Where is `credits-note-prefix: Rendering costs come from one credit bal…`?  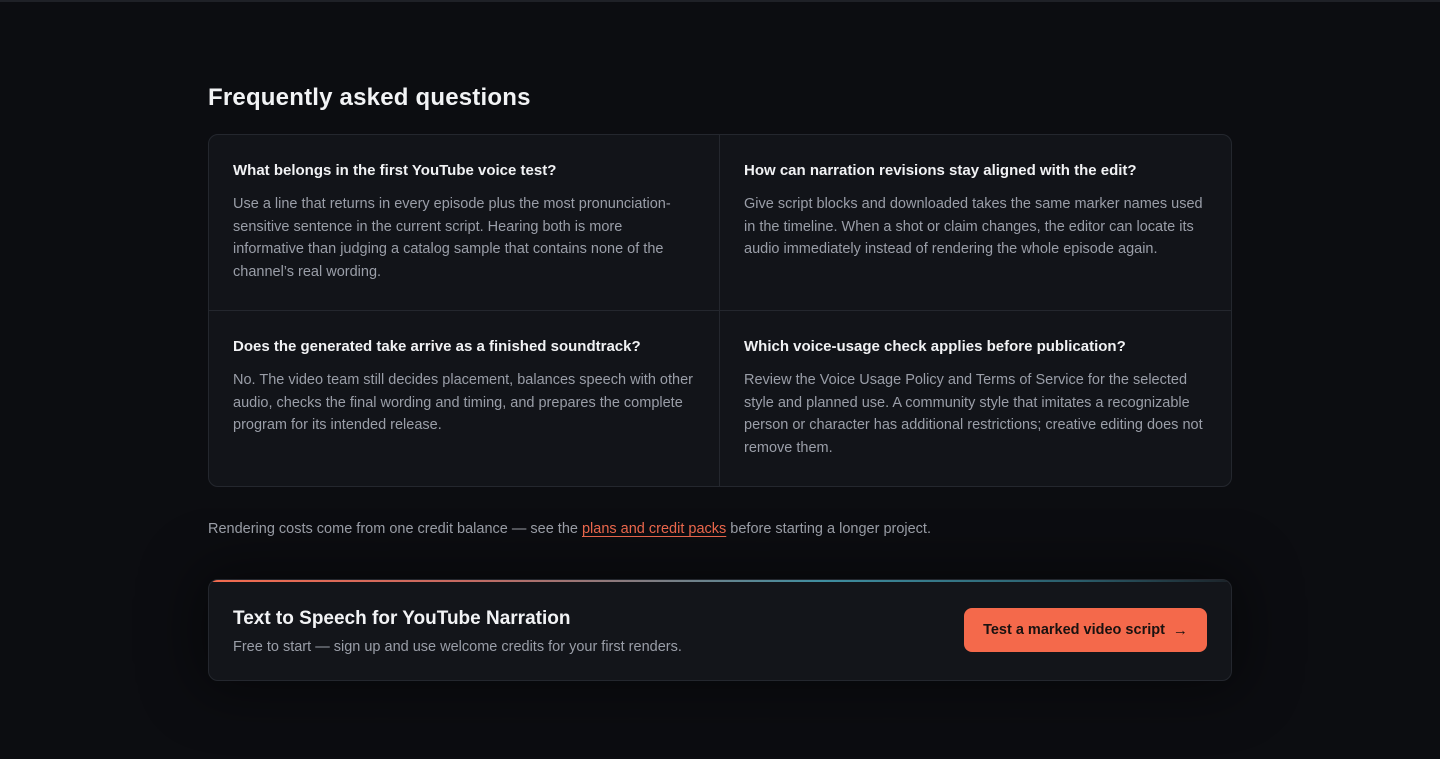 credits-note-prefix: Rendering costs come from one credit bal… is located at coordinates (395, 529).